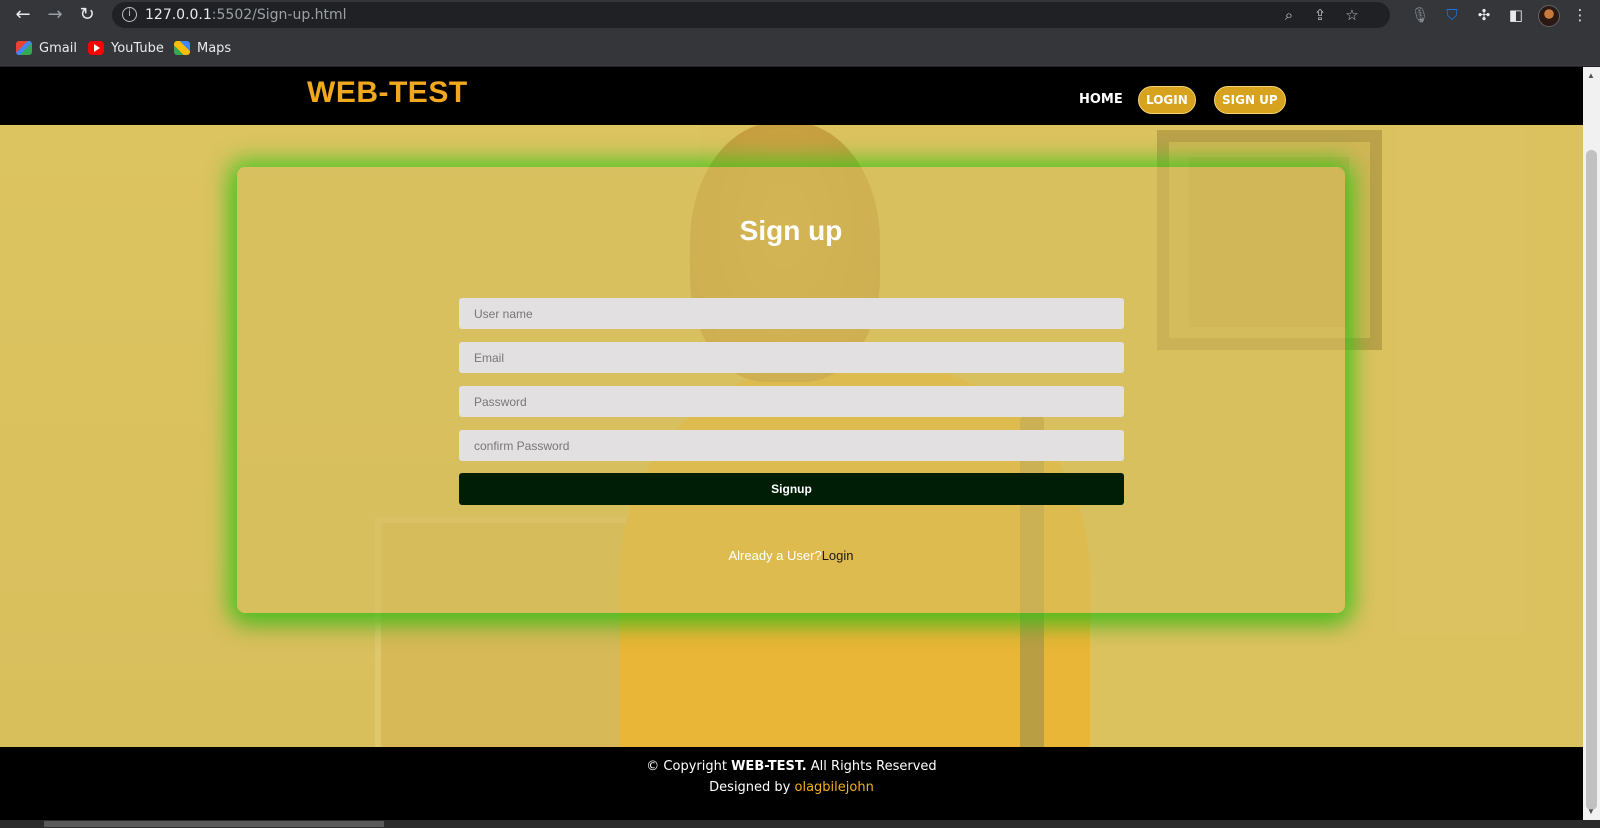 The height and width of the screenshot is (828, 1600). Describe the element at coordinates (23, 15) in the screenshot. I see `back-arrow-icon: ←` at that location.